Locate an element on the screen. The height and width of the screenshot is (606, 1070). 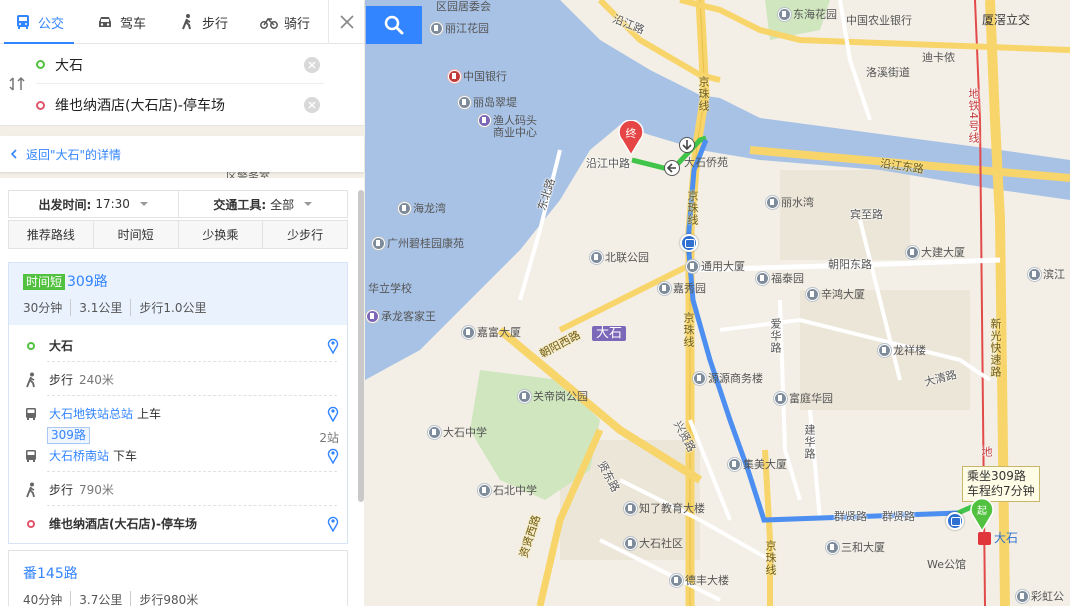
map-label: 通用大厦 is located at coordinates (715, 266).